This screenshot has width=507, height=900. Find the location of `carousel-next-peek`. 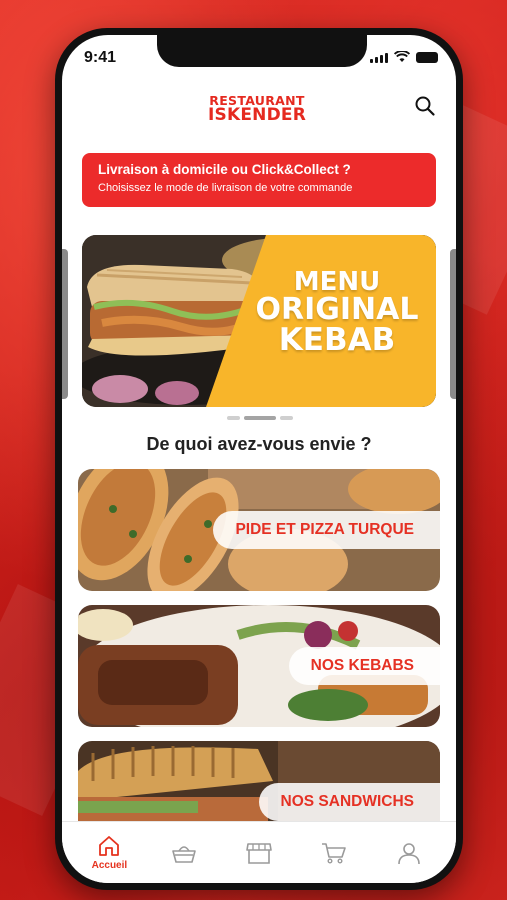

carousel-next-peek is located at coordinates (453, 324).